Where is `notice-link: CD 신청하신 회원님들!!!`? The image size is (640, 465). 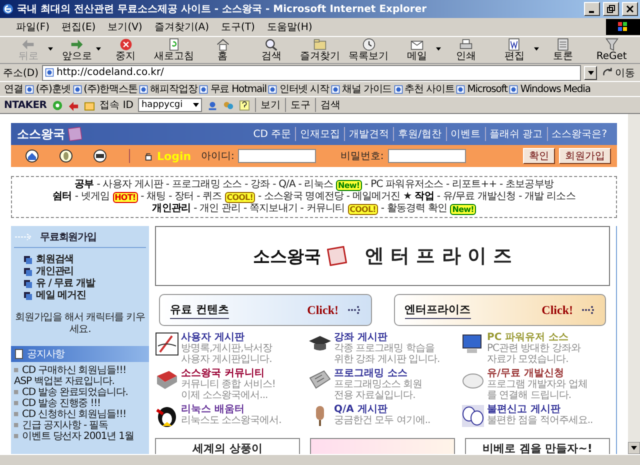 notice-link: CD 신청하신 회원님들!!! is located at coordinates (80, 414).